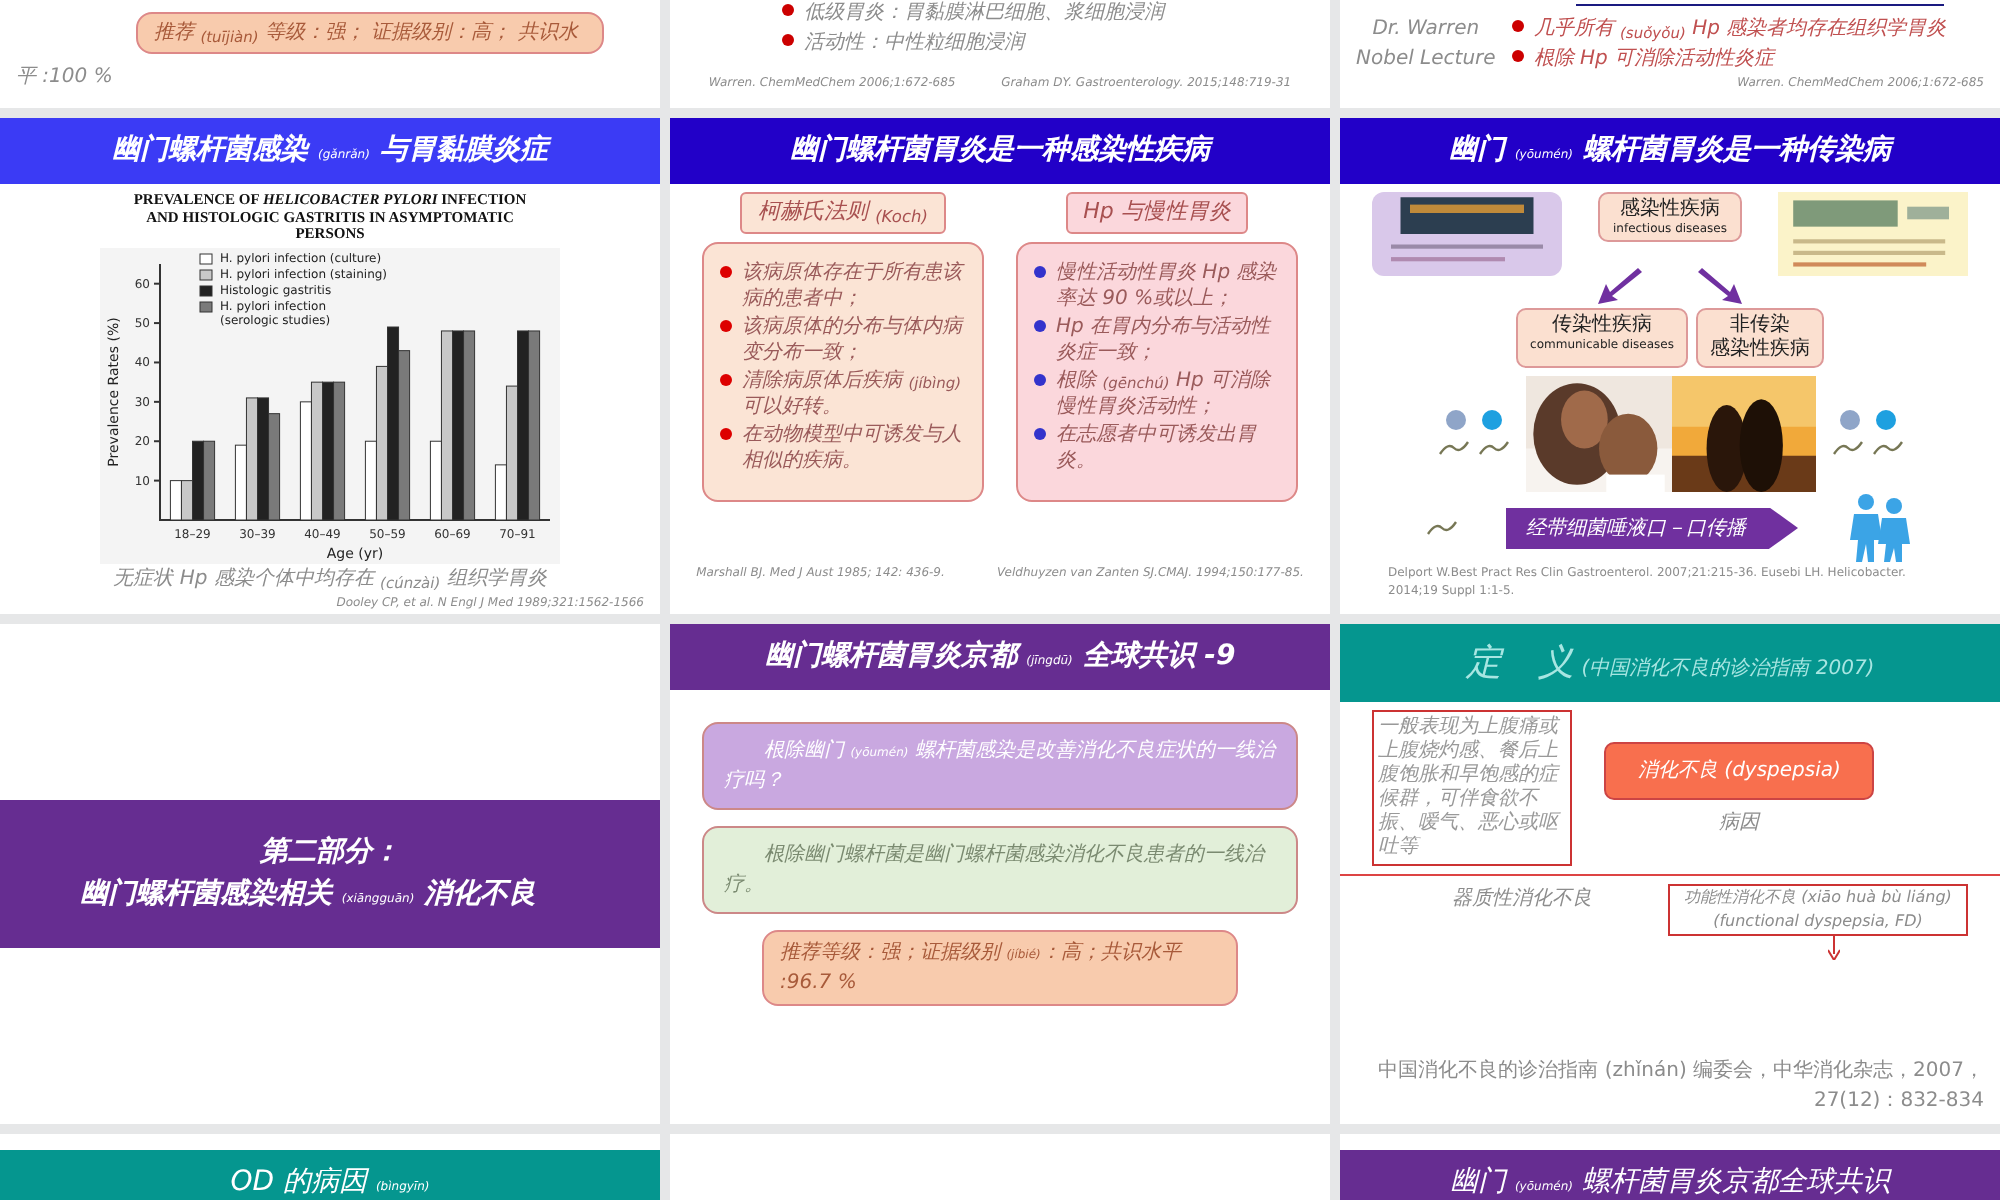 The image size is (2000, 1200). Describe the element at coordinates (1165, 394) in the screenshot. I see `bullet-text: 根除 $_{(gēnchú)}$ Hp 可消除慢性胃炎活动性；` at that location.